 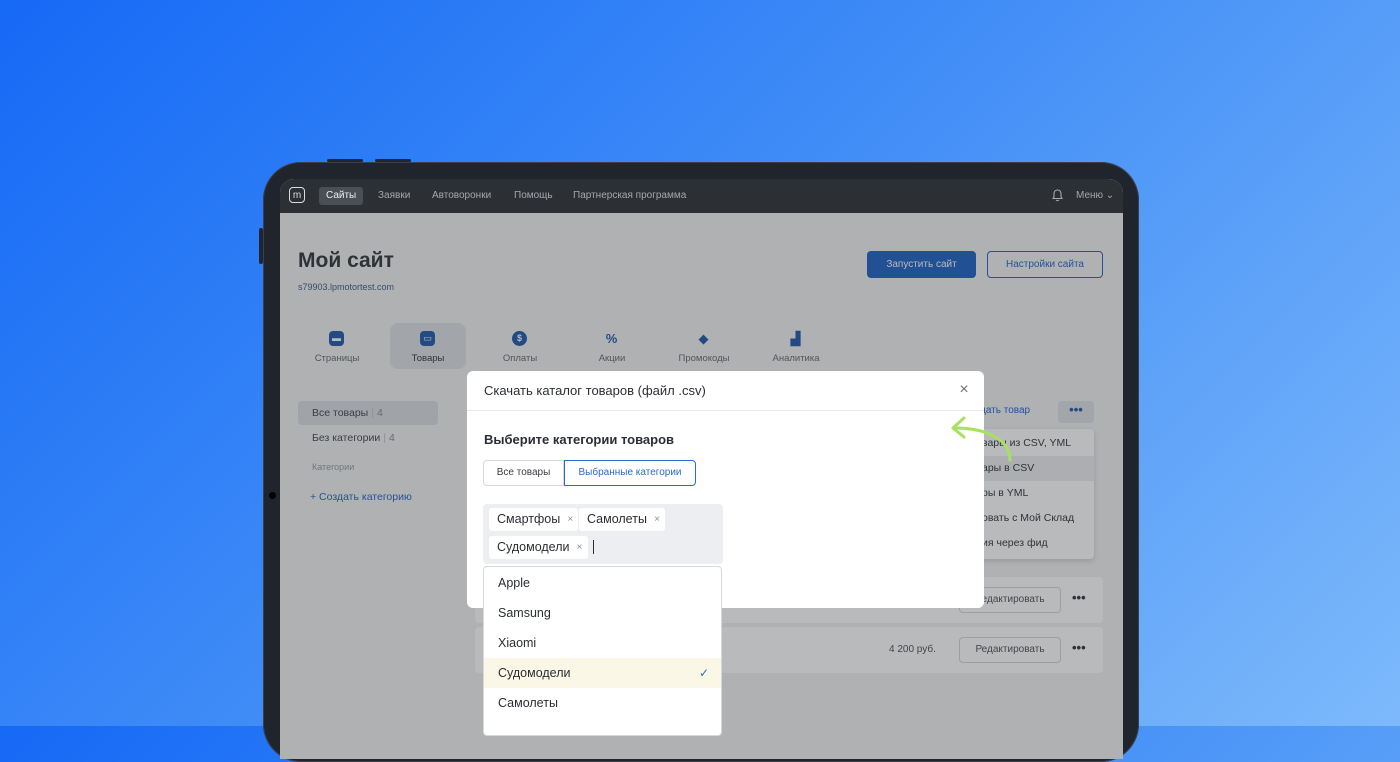 What do you see at coordinates (629, 196) in the screenshot?
I see `nav-item-partner: Партнерская программа` at bounding box center [629, 196].